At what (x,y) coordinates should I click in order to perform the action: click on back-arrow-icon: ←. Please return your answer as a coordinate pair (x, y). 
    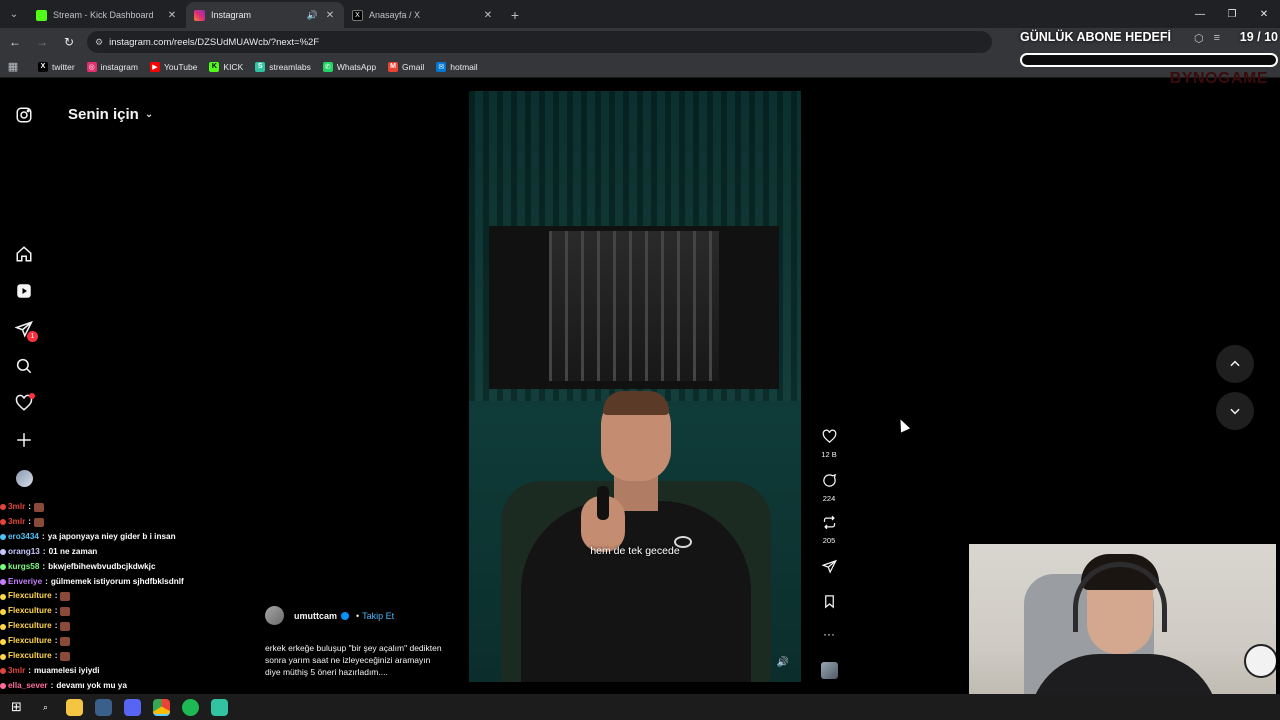
    Looking at the image, I should click on (15, 42).